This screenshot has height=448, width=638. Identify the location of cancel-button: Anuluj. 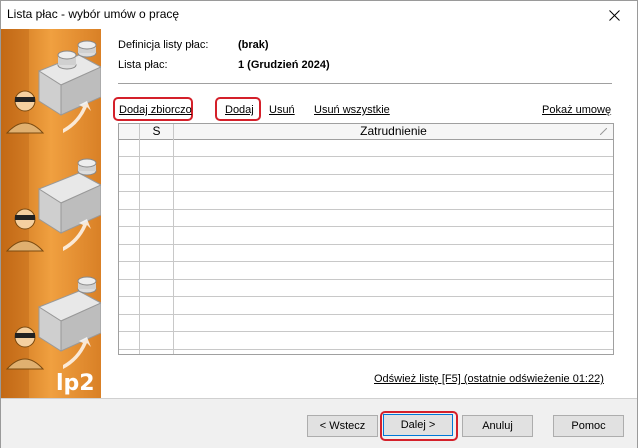
(497, 426).